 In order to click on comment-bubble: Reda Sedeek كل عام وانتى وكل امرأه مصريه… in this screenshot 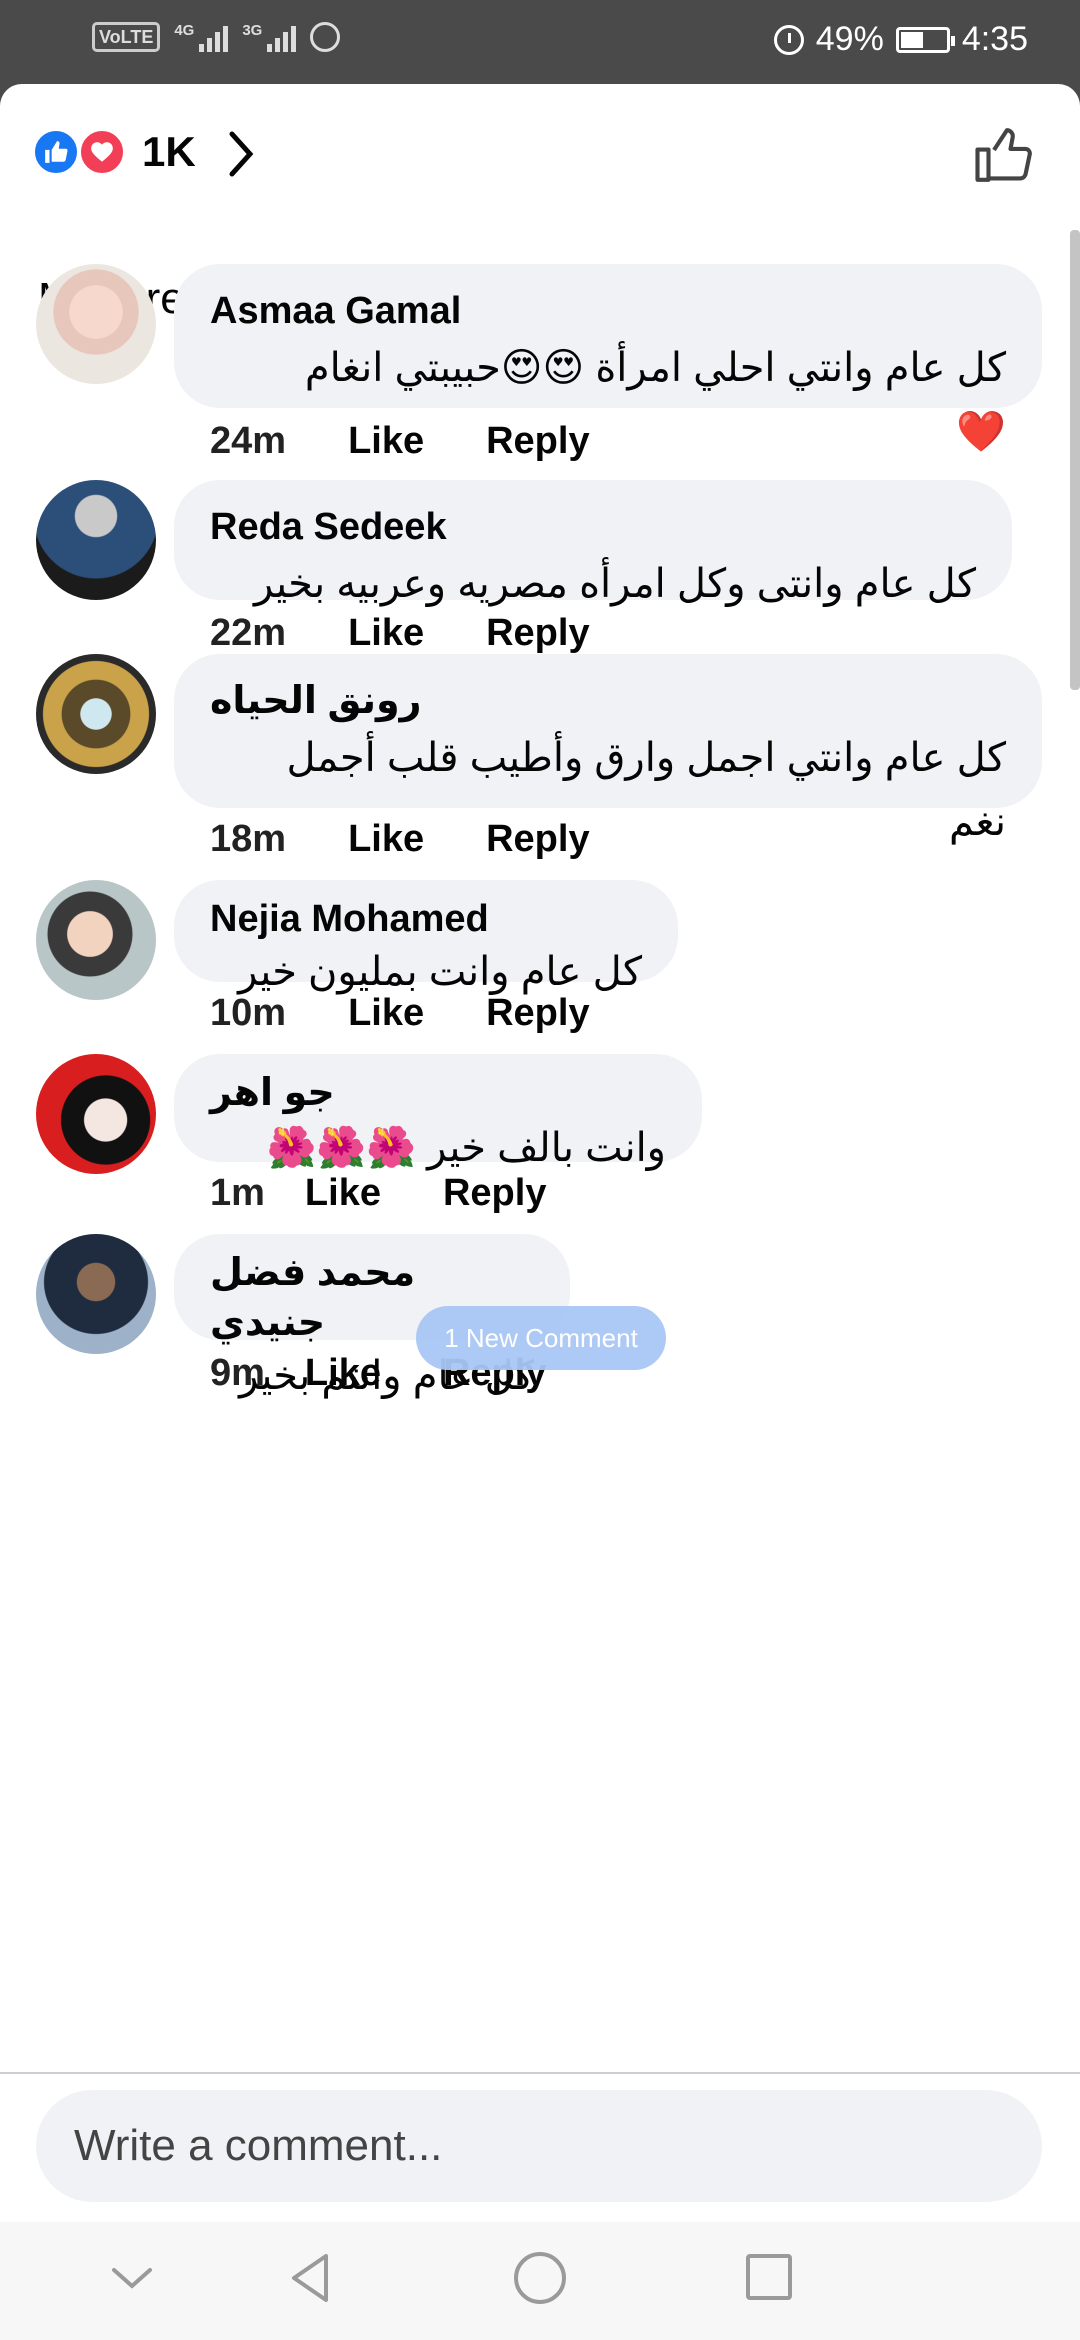, I will do `click(593, 543)`.